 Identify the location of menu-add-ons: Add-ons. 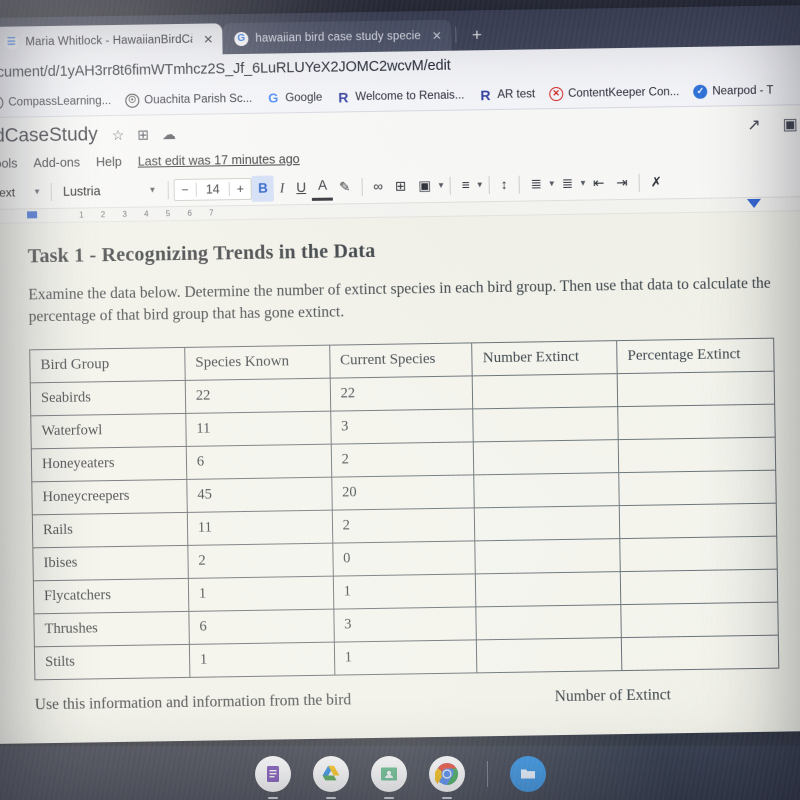
(56, 163).